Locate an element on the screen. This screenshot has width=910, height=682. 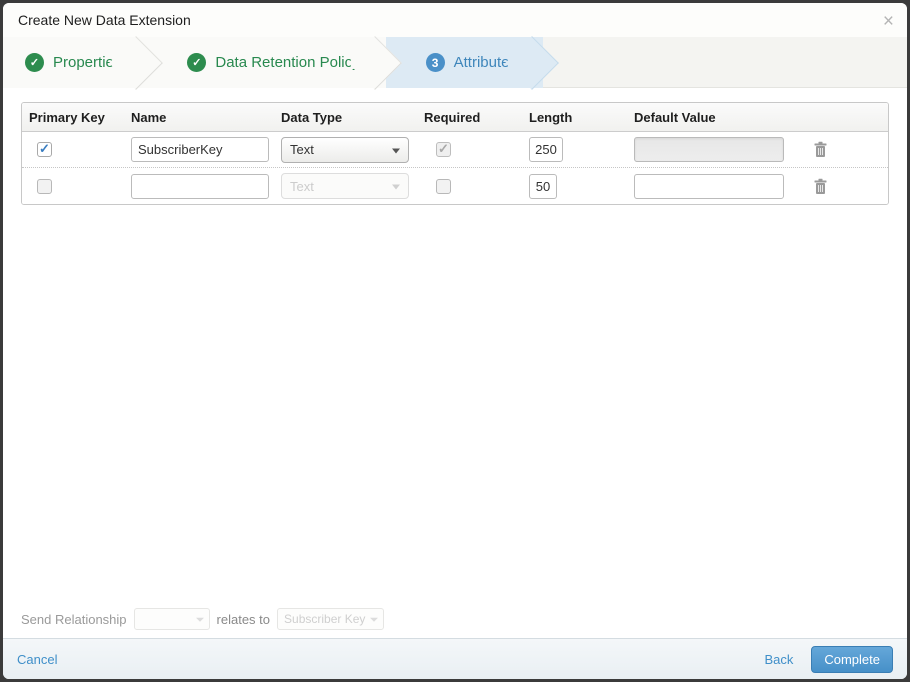
close-icon: × is located at coordinates (888, 21).